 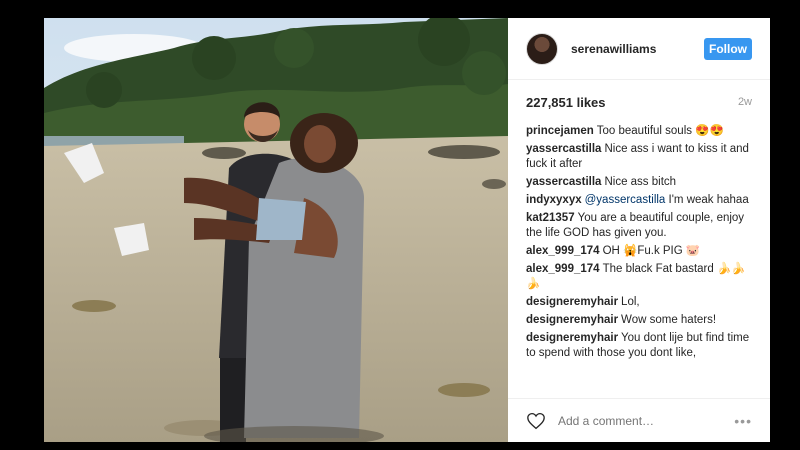 I want to click on heart-icon, so click(x=536, y=421).